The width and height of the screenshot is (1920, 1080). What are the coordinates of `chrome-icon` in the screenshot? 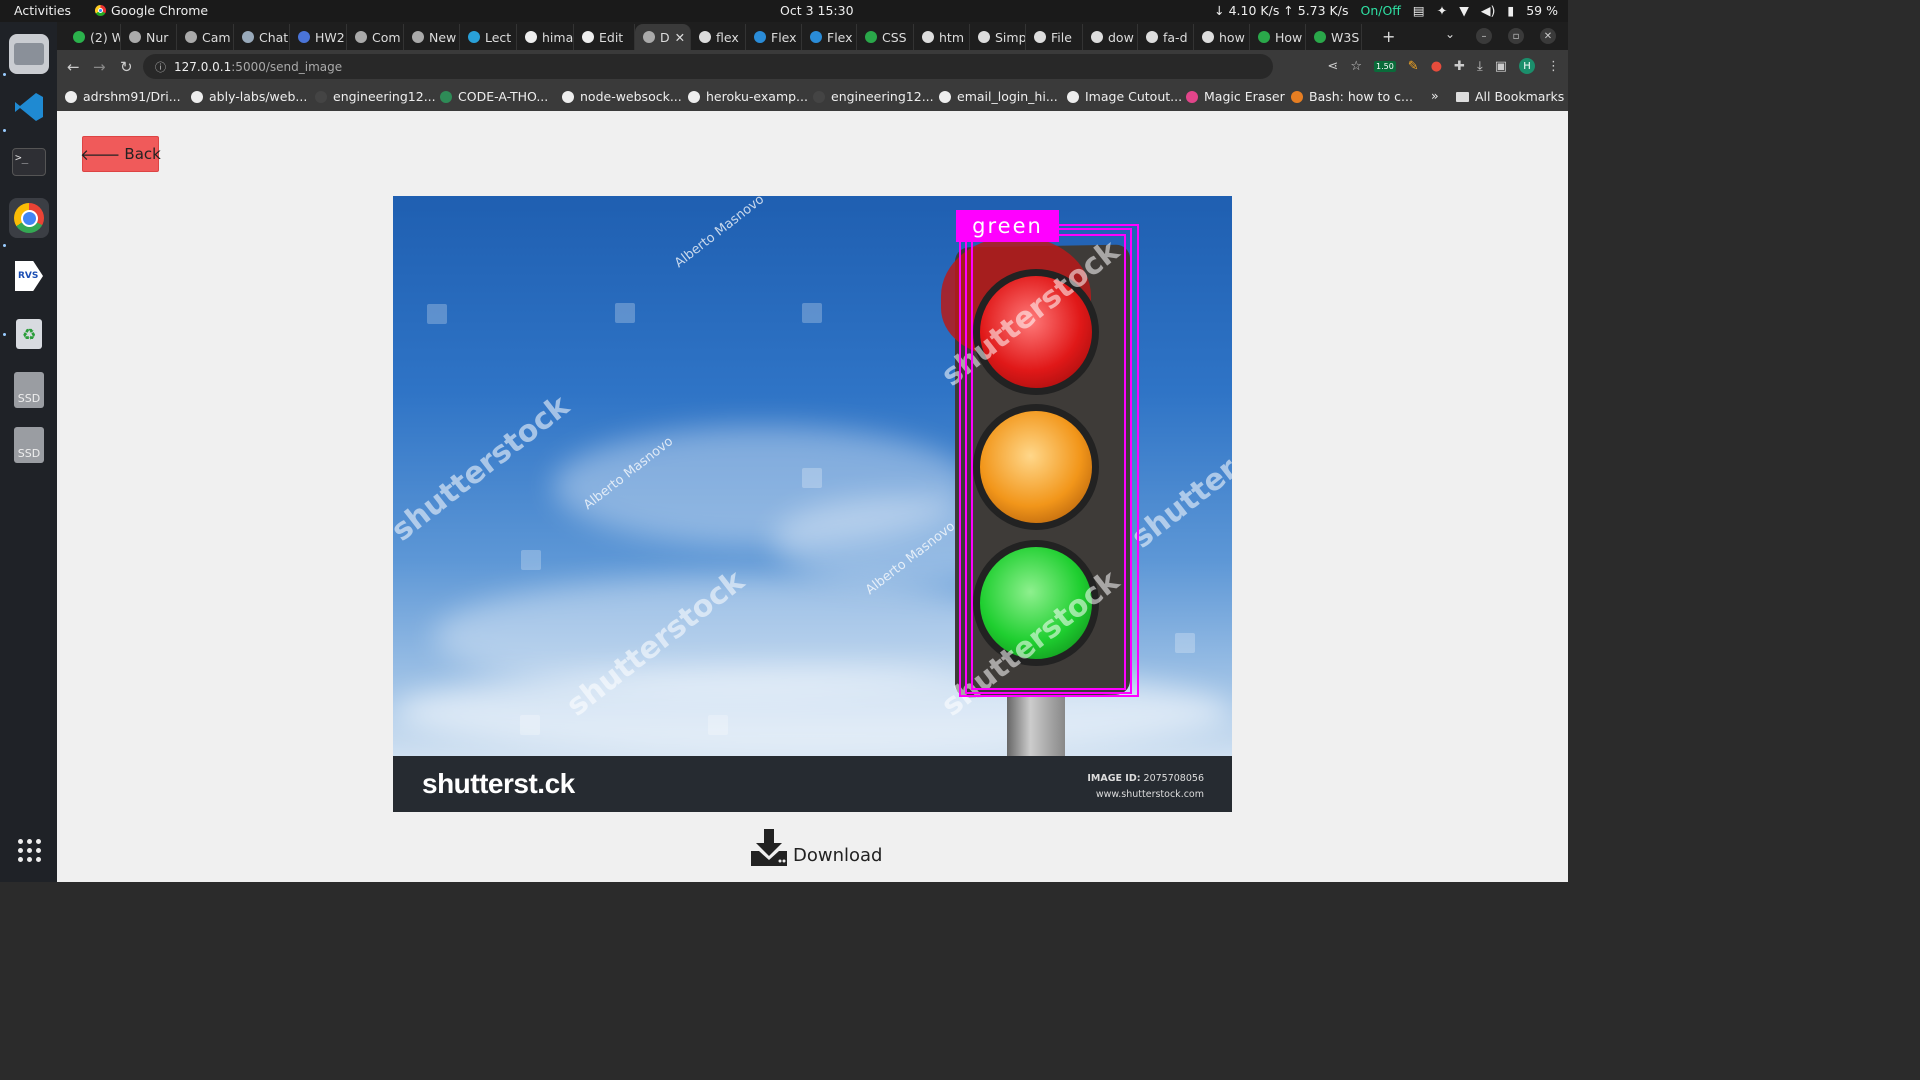 It's located at (100, 10).